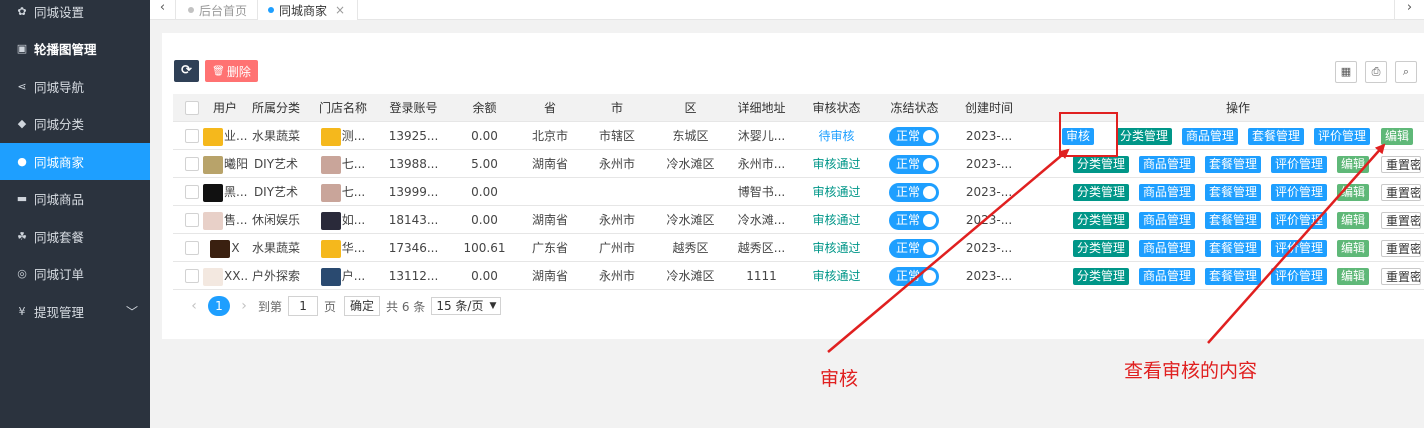 The image size is (1424, 428). Describe the element at coordinates (1191, 371) in the screenshot. I see `annotation-view-audit-label: 查看审核的内容` at that location.